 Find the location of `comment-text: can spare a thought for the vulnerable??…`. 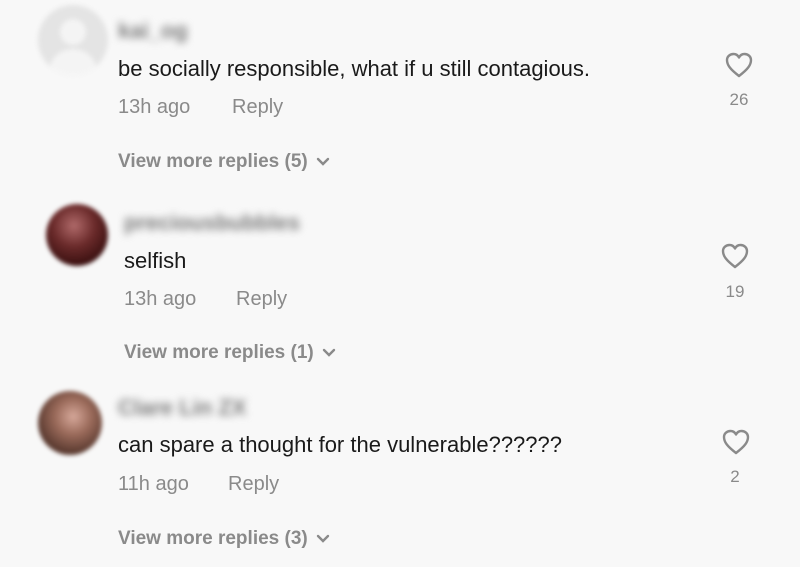

comment-text: can spare a thought for the vulnerable??… is located at coordinates (340, 444).